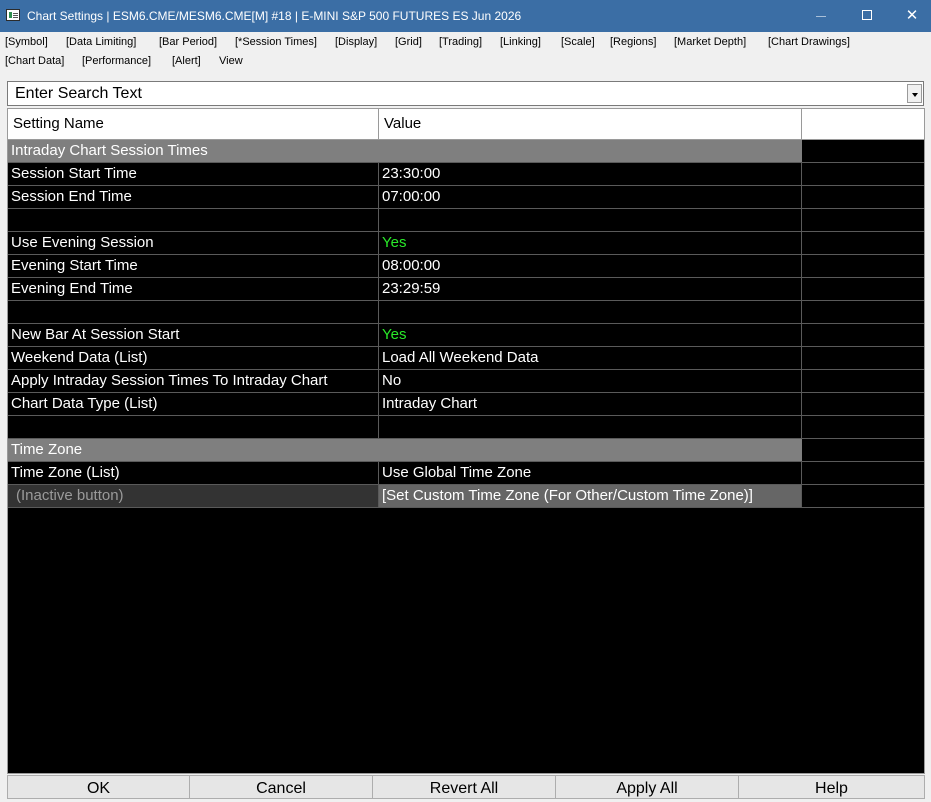 This screenshot has height=802, width=931. What do you see at coordinates (193, 266) in the screenshot?
I see `setting-name: Evening Start Time` at bounding box center [193, 266].